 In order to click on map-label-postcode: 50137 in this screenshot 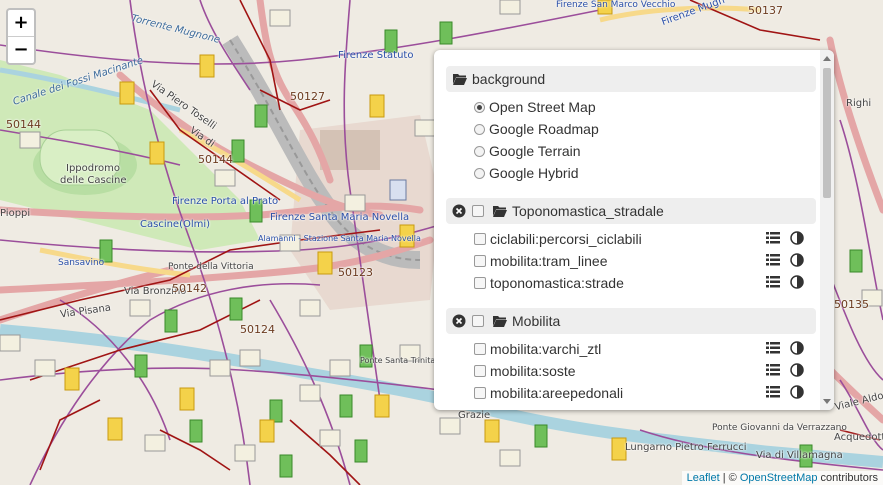, I will do `click(765, 10)`.